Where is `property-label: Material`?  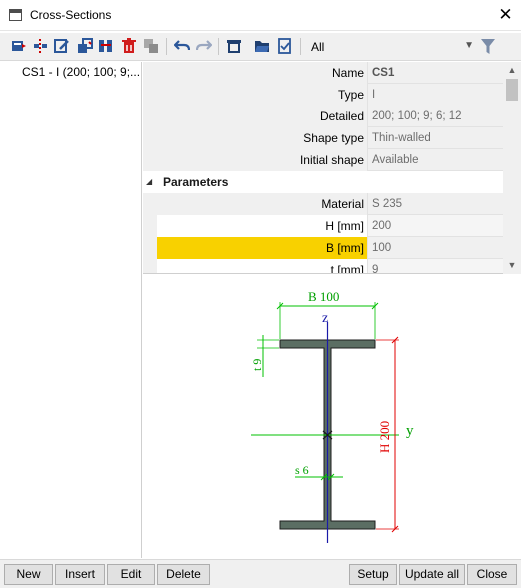 property-label: Material is located at coordinates (262, 204).